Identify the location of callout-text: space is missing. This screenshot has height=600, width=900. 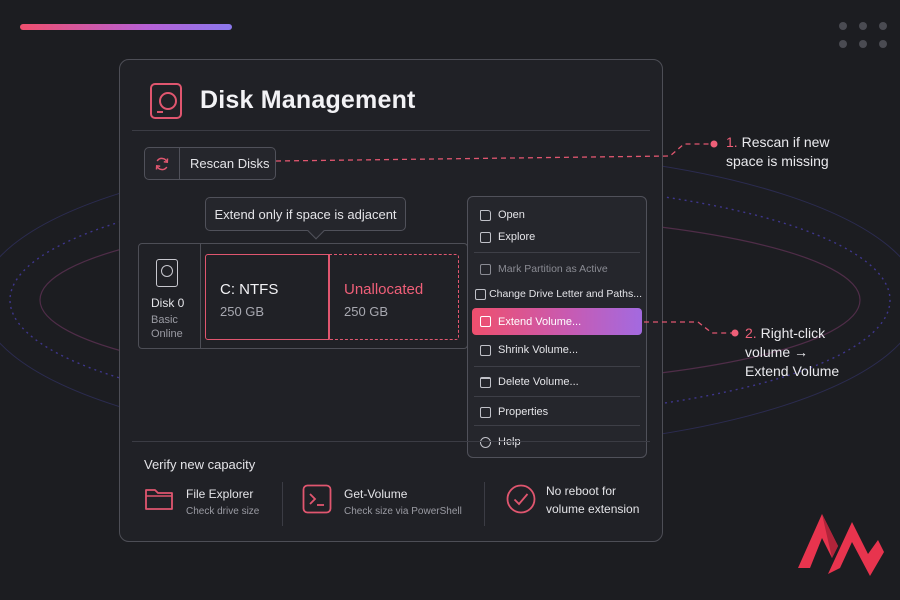
(777, 161).